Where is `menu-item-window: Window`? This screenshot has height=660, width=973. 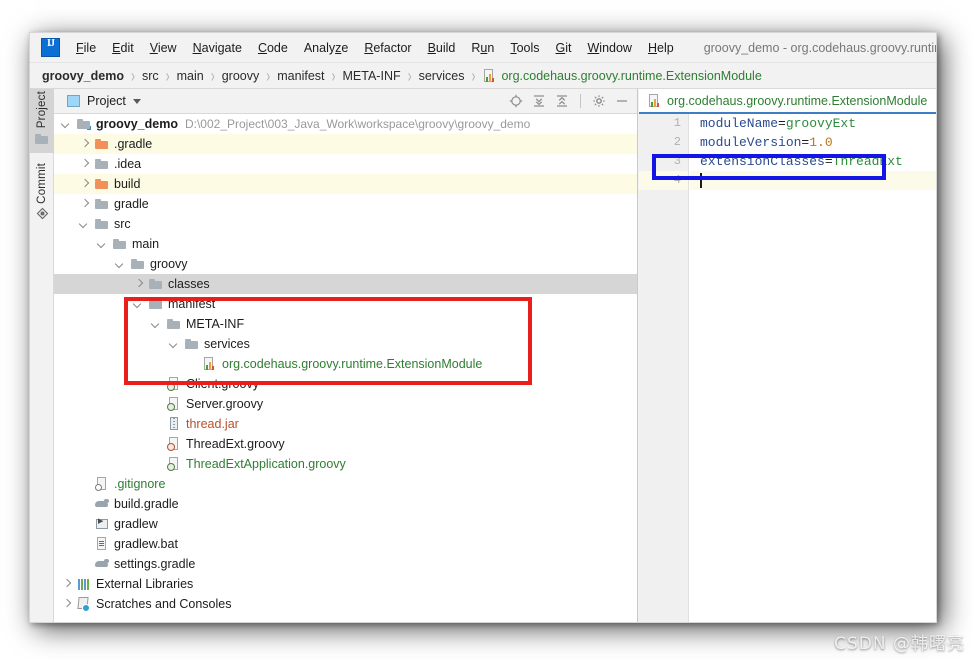 menu-item-window: Window is located at coordinates (609, 48).